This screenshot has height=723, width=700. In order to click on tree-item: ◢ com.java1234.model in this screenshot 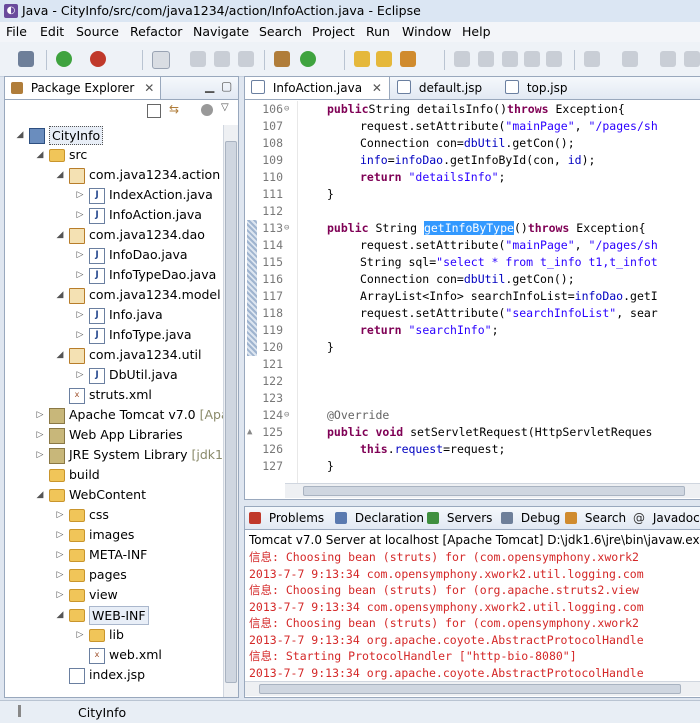, I will do `click(115, 295)`.